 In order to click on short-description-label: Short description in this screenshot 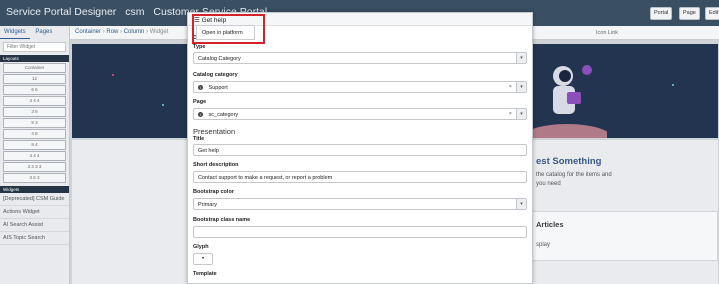, I will do `click(216, 165)`.